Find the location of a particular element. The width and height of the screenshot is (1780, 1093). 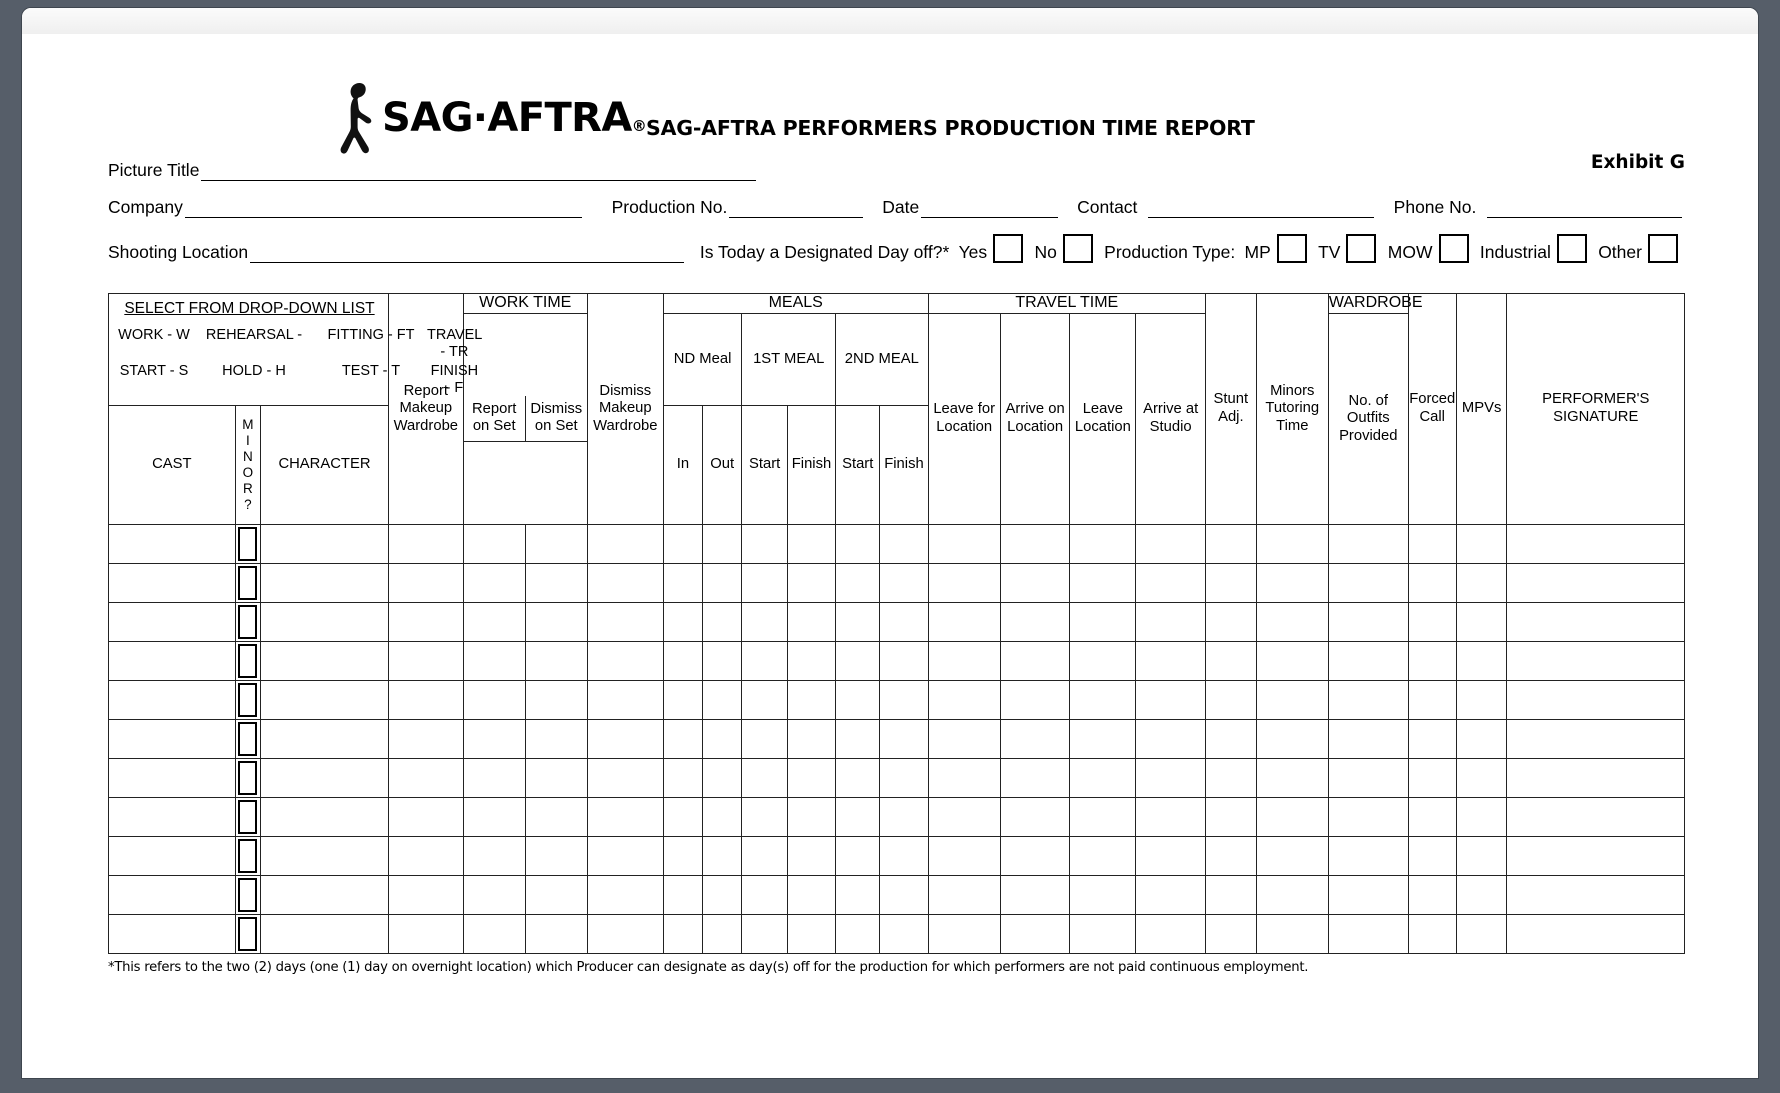

production-type-tv-checkbox is located at coordinates (1361, 248).